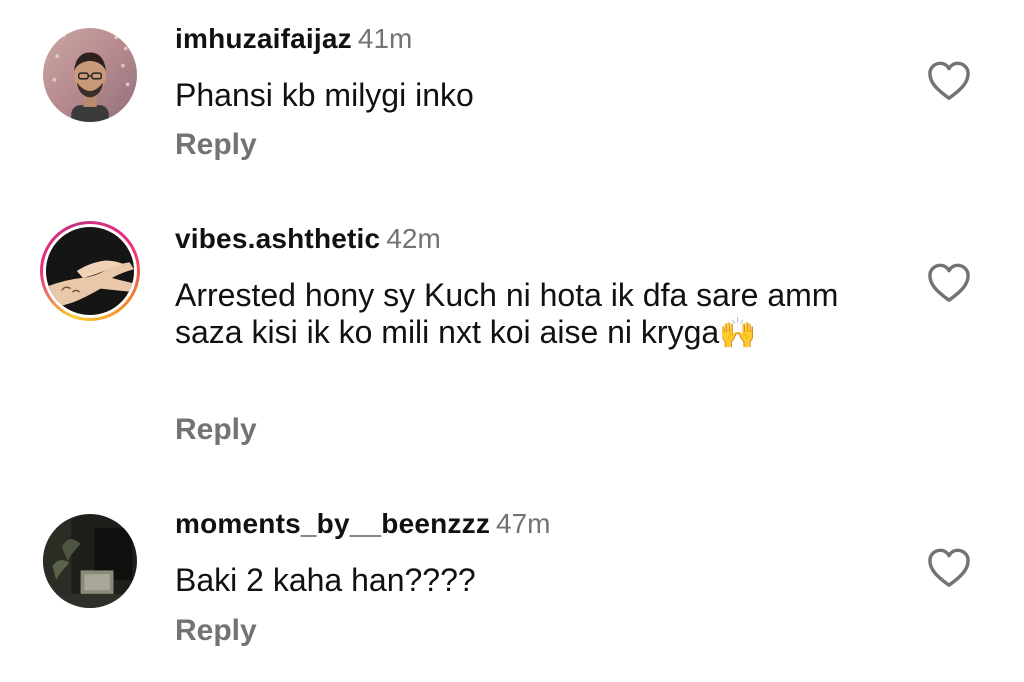 This screenshot has height=682, width=1024. What do you see at coordinates (277, 238) in the screenshot?
I see `username: vibes.ashthetic` at bounding box center [277, 238].